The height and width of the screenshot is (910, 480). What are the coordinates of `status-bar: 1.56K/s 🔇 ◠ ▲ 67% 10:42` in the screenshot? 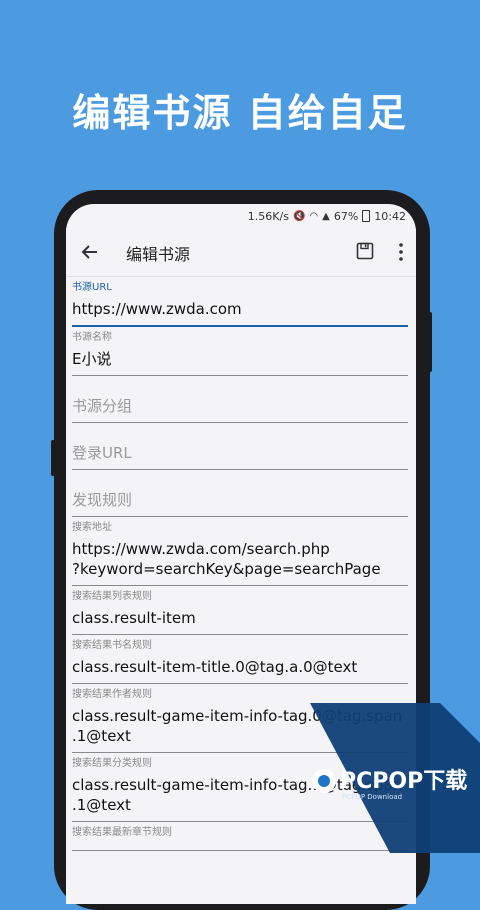 It's located at (241, 216).